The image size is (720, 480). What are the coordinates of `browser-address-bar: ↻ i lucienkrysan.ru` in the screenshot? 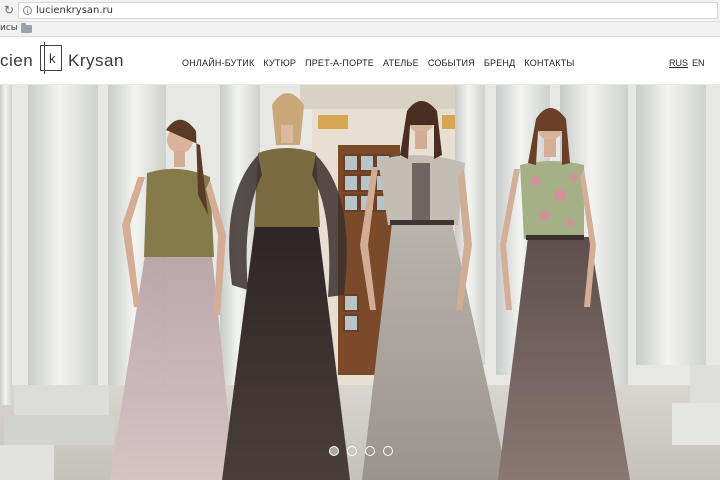 It's located at (360, 11).